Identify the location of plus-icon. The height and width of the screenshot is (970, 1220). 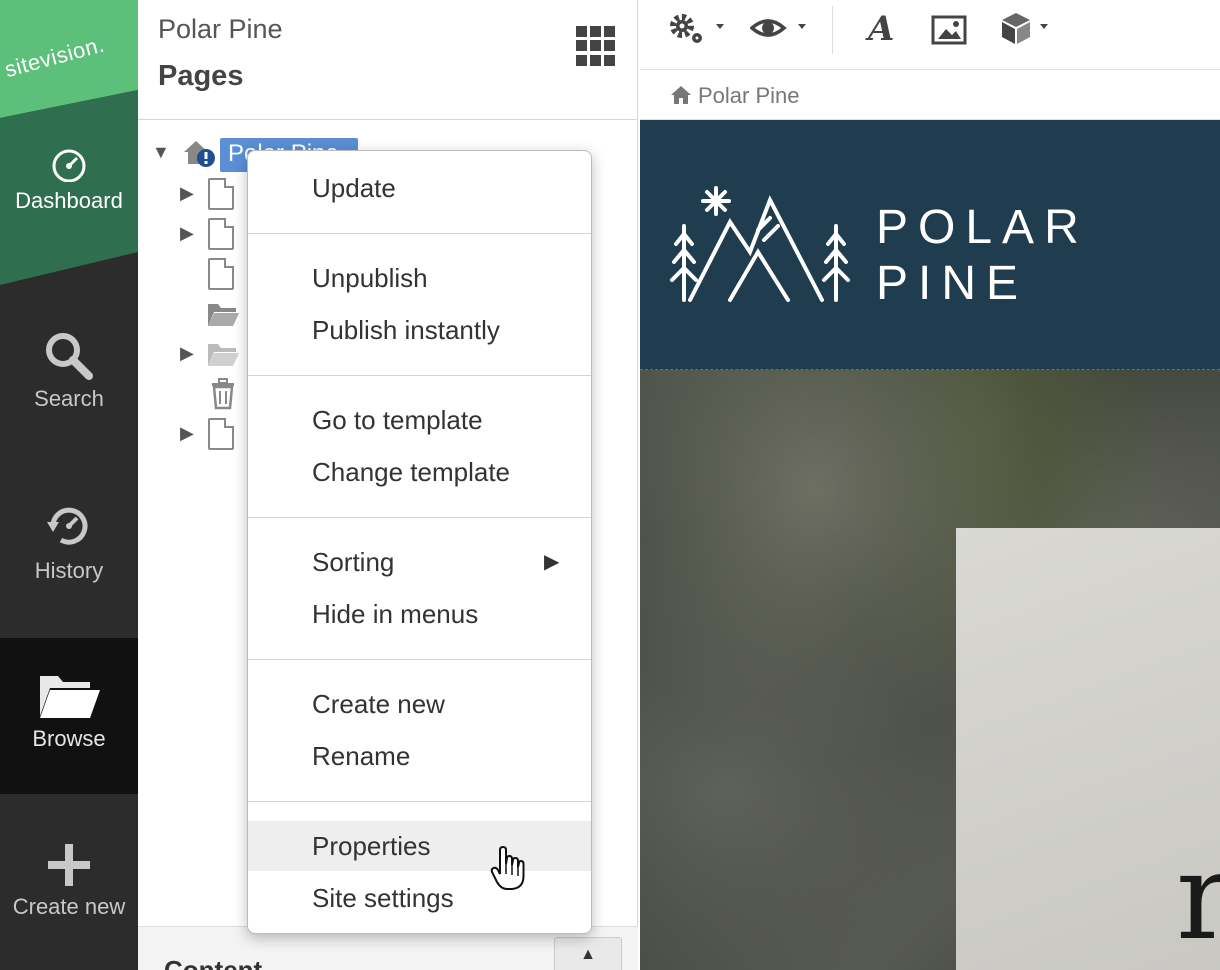
(69, 865).